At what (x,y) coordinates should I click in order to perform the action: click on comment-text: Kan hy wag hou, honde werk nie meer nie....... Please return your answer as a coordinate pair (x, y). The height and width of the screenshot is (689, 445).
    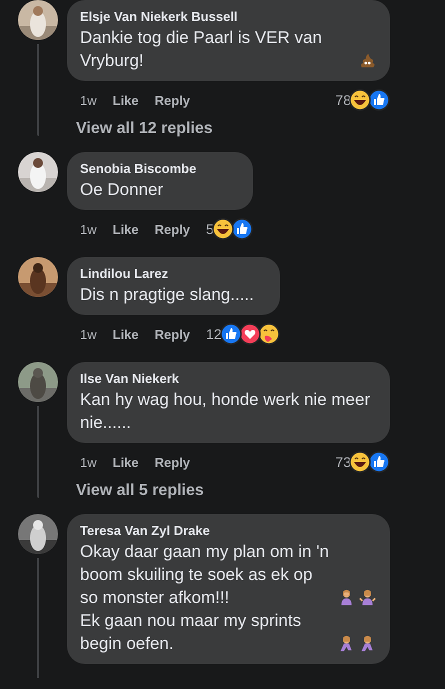
    Looking at the image, I should click on (226, 411).